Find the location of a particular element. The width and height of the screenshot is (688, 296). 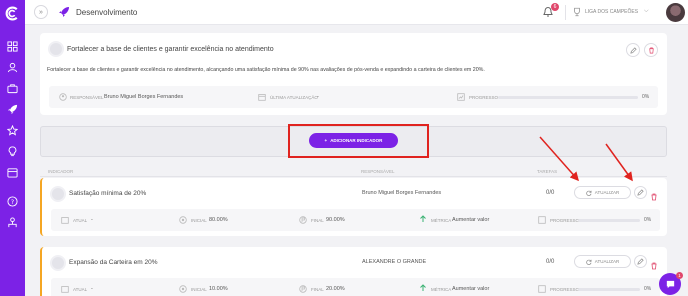

notification-badge: 6 is located at coordinates (555, 7).